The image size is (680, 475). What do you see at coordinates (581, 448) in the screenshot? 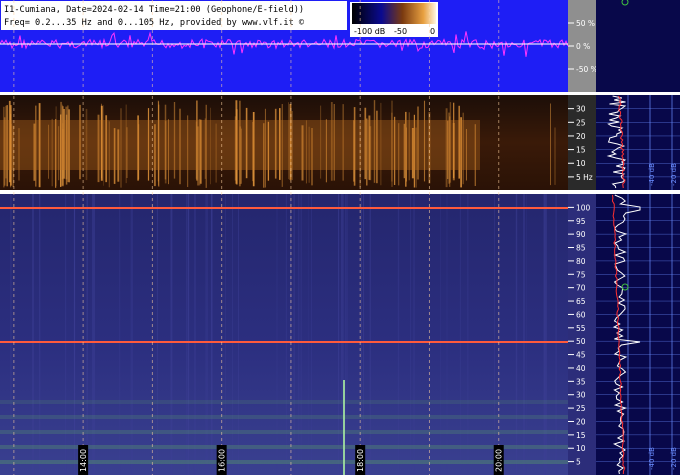
I see `spectrogram-high-tick-label: 10` at bounding box center [581, 448].